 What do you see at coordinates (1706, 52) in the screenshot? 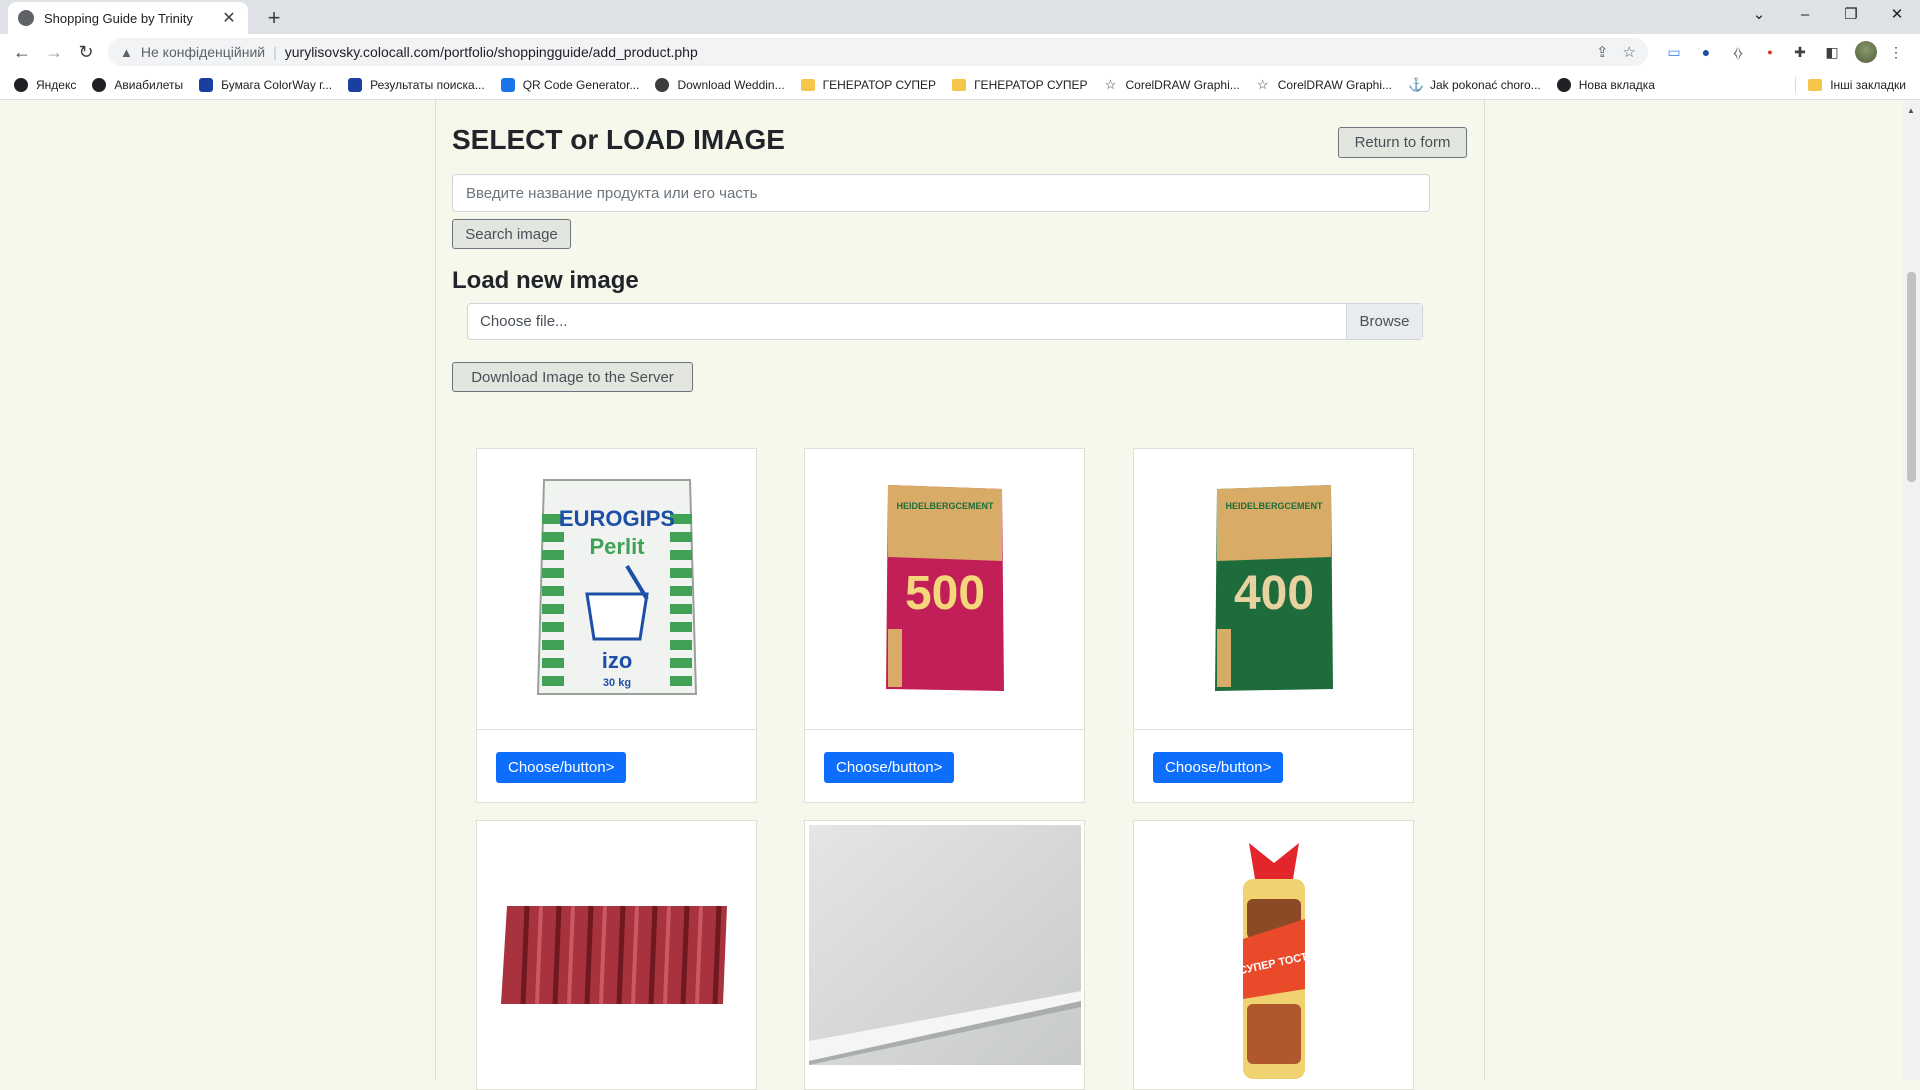
I see `extension-globe-icon: ●` at bounding box center [1706, 52].